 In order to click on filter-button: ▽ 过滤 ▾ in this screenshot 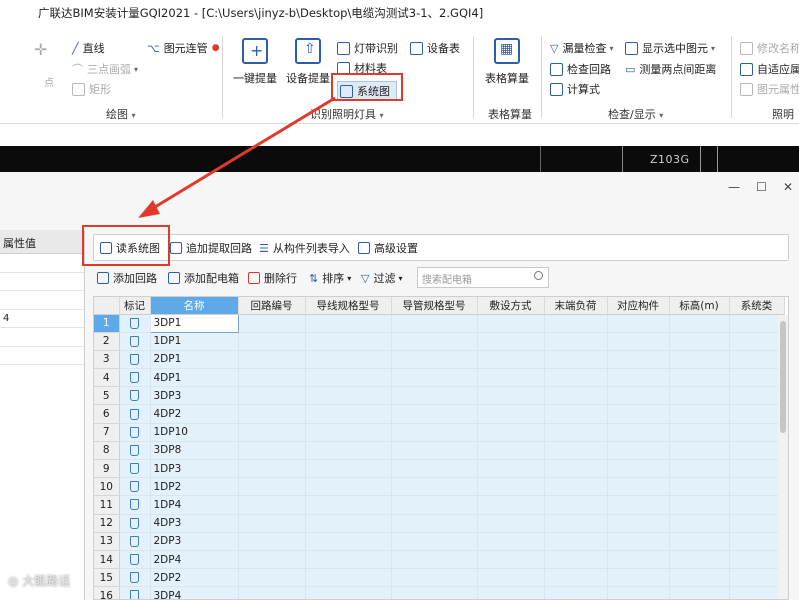, I will do `click(381, 278)`.